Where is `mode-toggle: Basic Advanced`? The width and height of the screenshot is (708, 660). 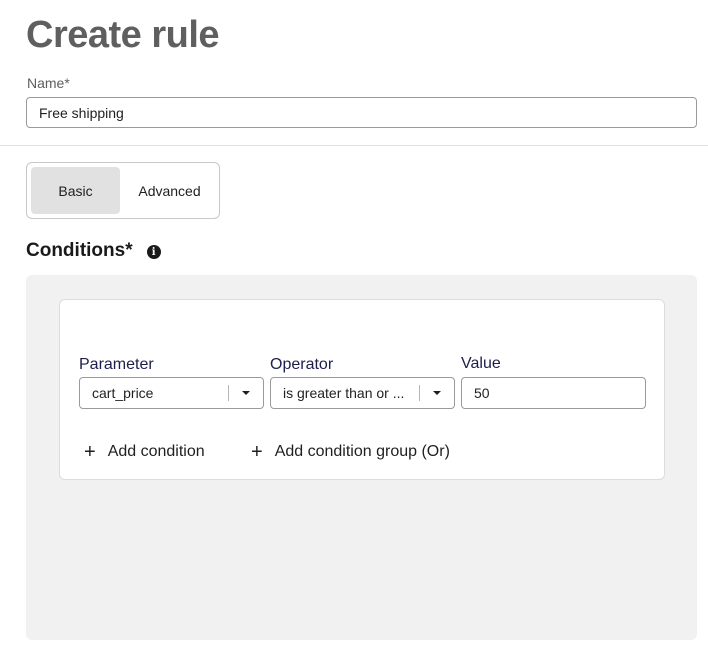 mode-toggle: Basic Advanced is located at coordinates (123, 190).